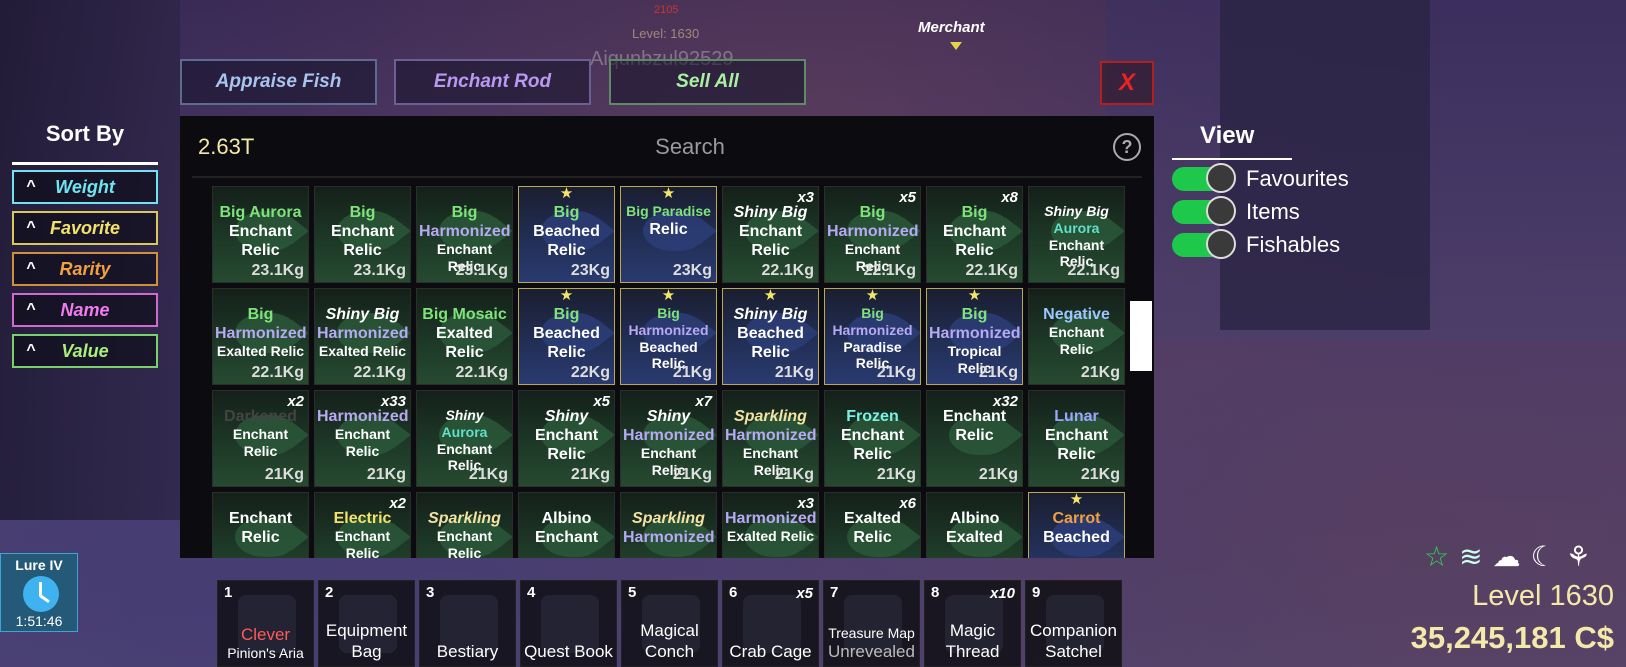 The image size is (1626, 667). What do you see at coordinates (668, 525) in the screenshot?
I see `inventory-item: Sparkling Harmonized` at bounding box center [668, 525].